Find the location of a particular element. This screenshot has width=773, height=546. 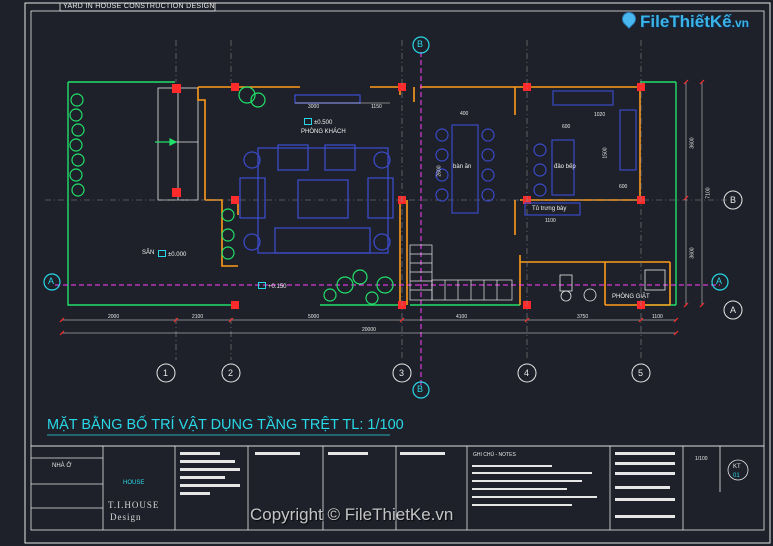

dim-right-1: 3600 is located at coordinates (692, 143).